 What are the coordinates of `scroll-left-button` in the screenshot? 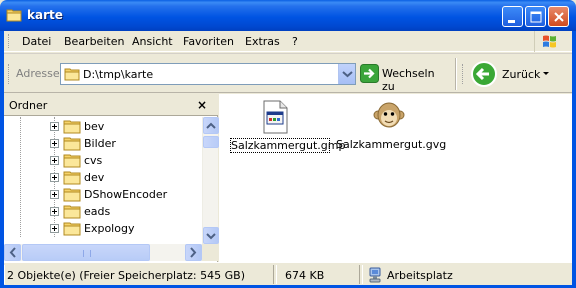 It's located at (12, 252).